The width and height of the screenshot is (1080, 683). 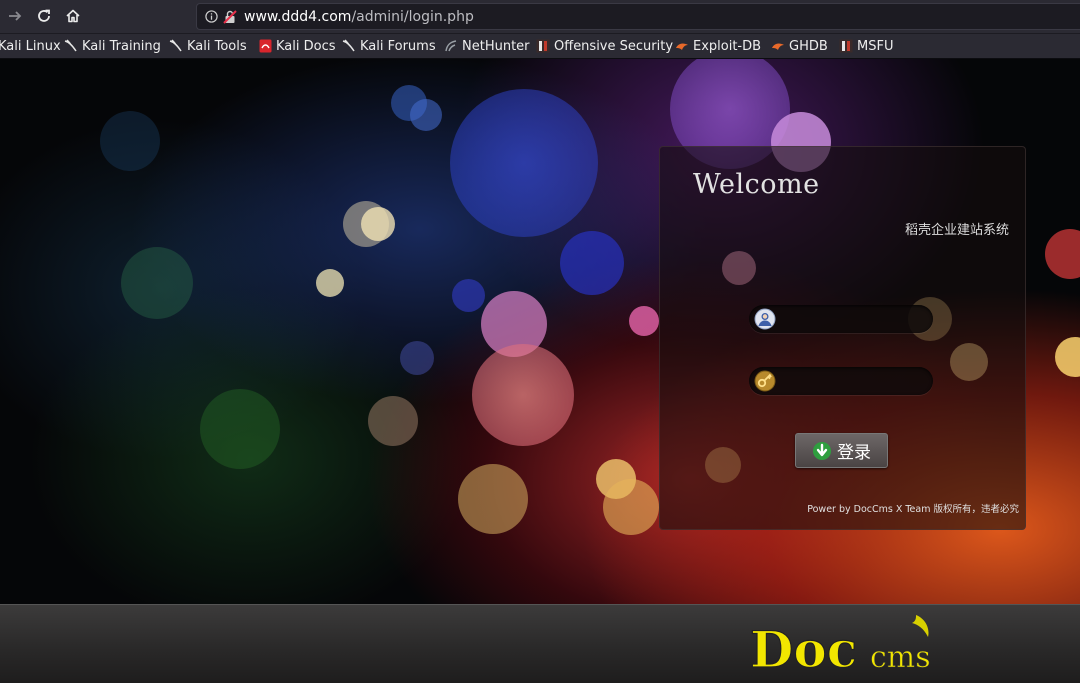 I want to click on bookmark-kali-forums: Kali Forums, so click(x=389, y=46).